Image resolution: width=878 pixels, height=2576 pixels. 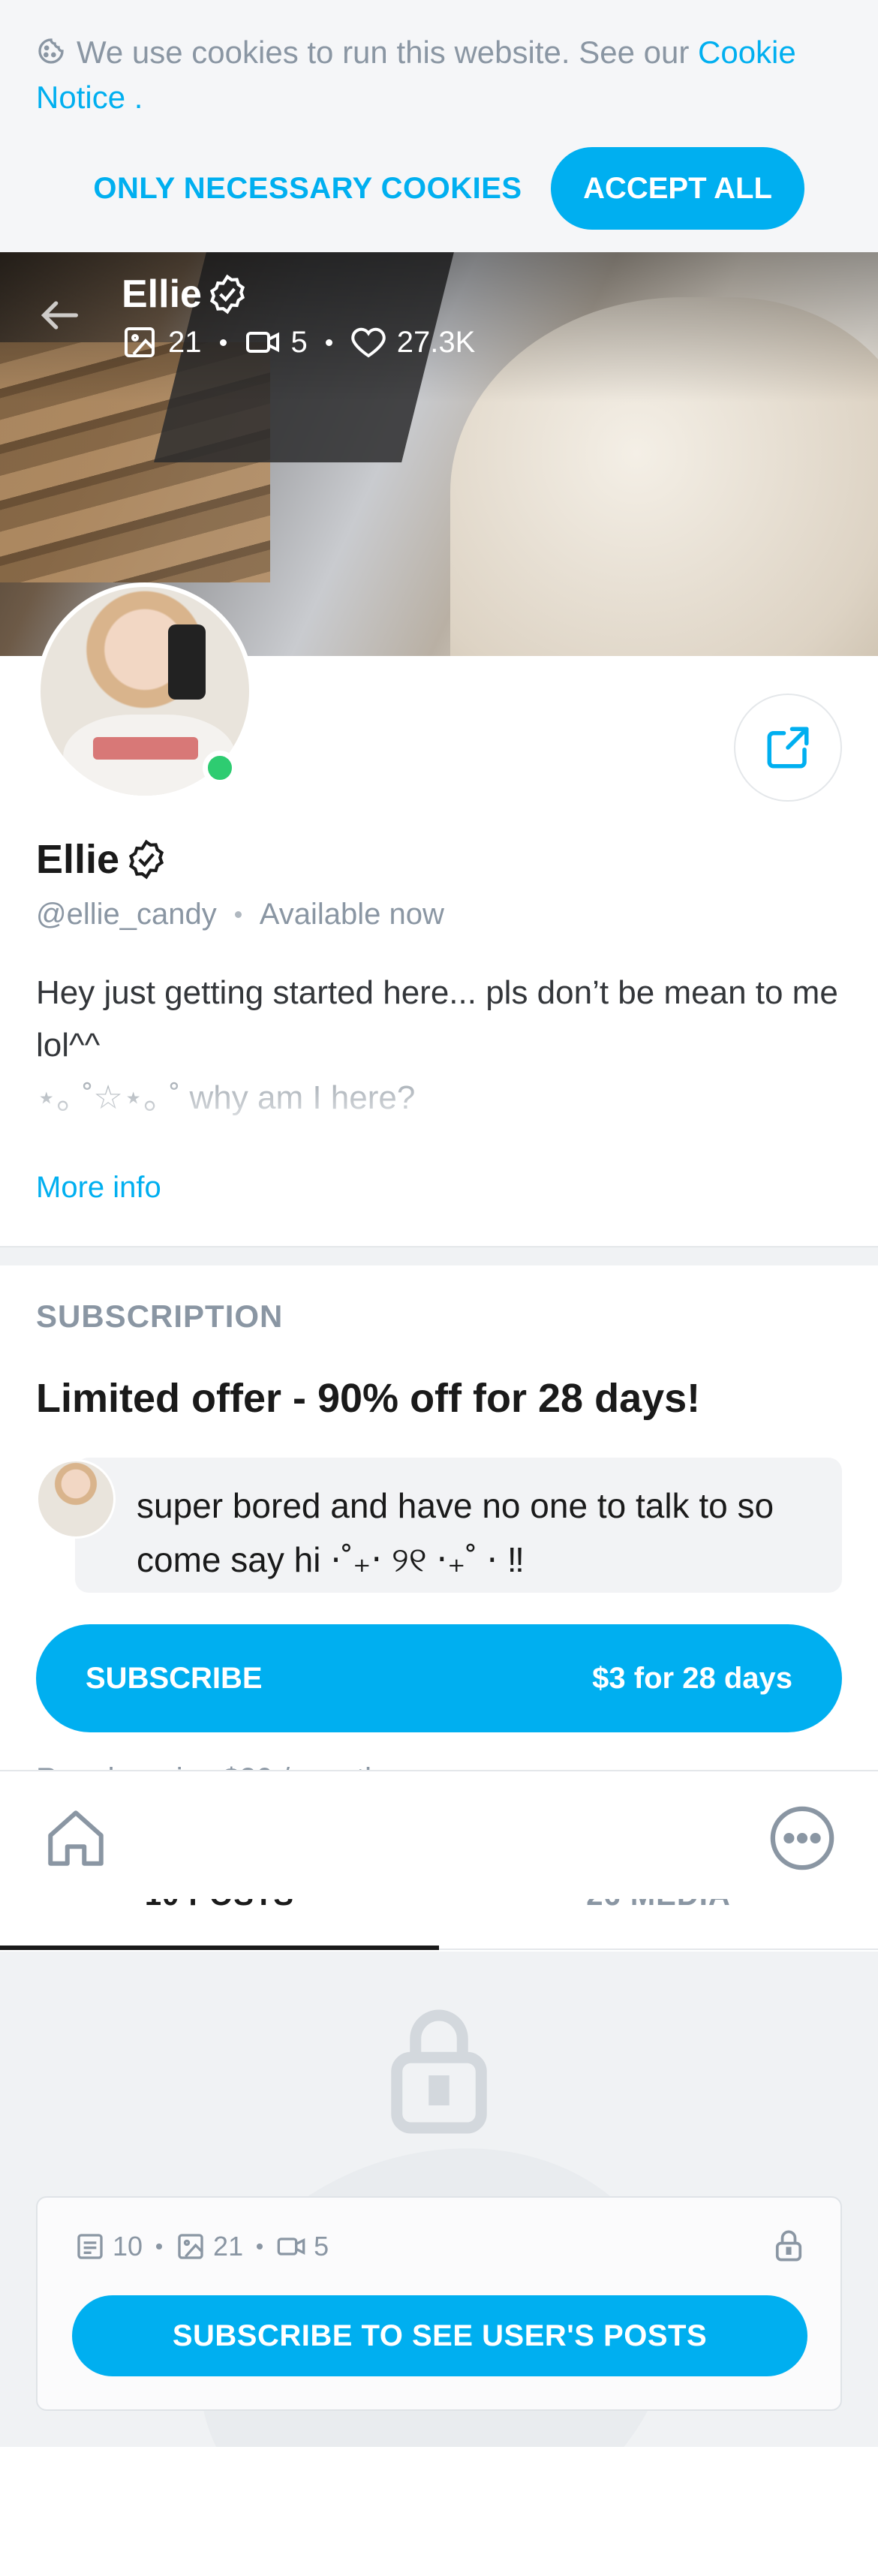 I want to click on header-photos-count: 21, so click(x=185, y=342).